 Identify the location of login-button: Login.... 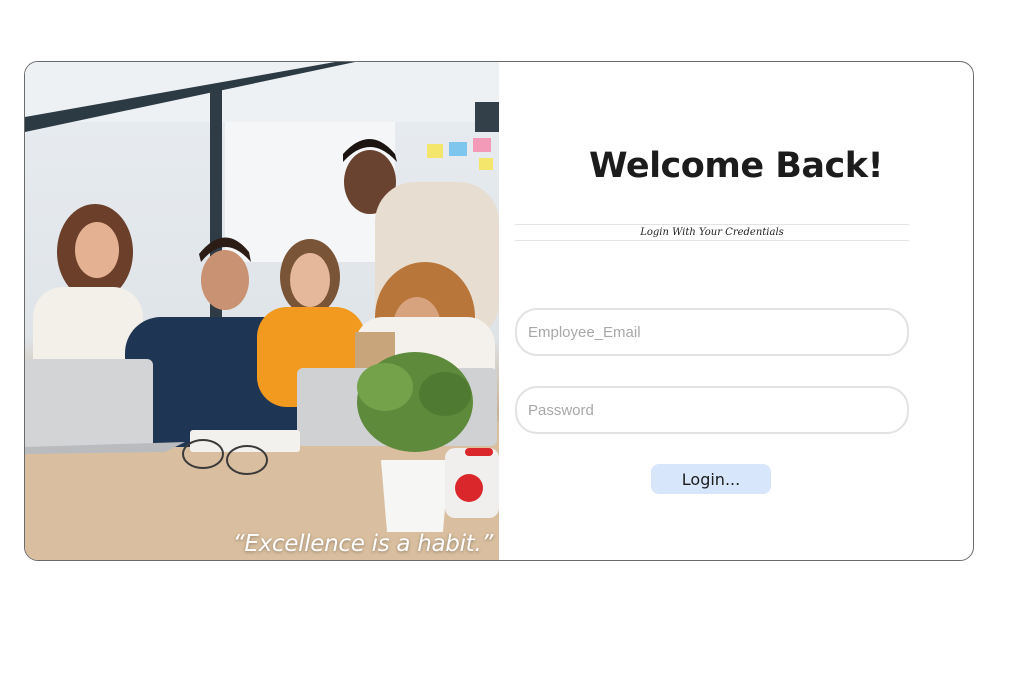
(711, 479).